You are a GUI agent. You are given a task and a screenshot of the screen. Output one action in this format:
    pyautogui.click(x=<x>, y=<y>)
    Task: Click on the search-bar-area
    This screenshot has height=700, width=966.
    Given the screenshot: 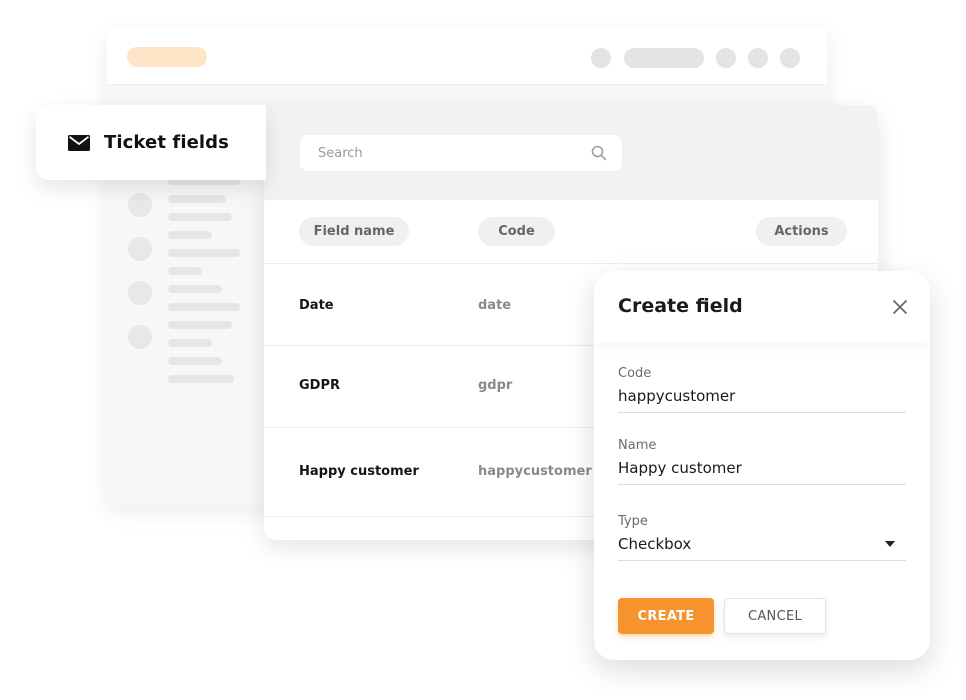 What is the action you would take?
    pyautogui.click(x=571, y=152)
    